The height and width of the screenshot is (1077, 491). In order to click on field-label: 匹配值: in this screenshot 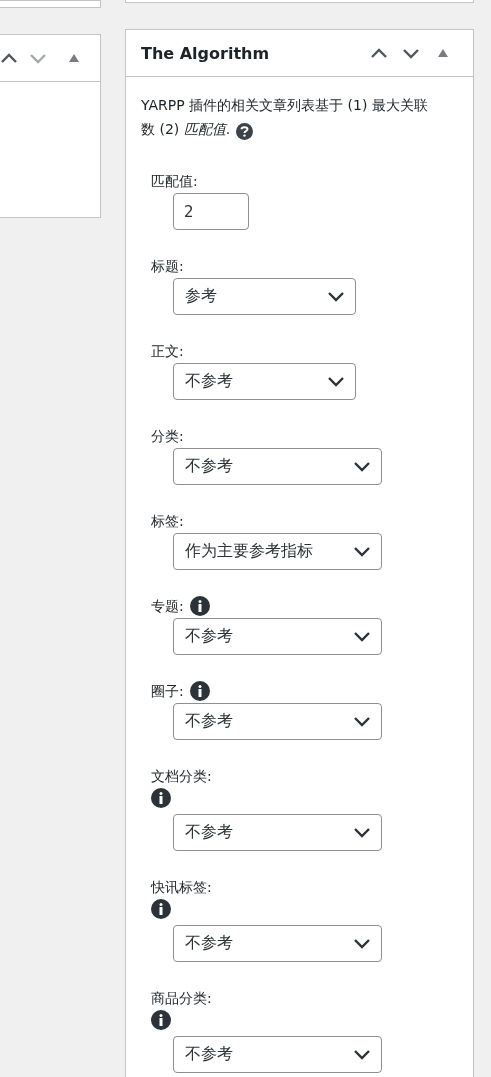, I will do `click(174, 181)`.